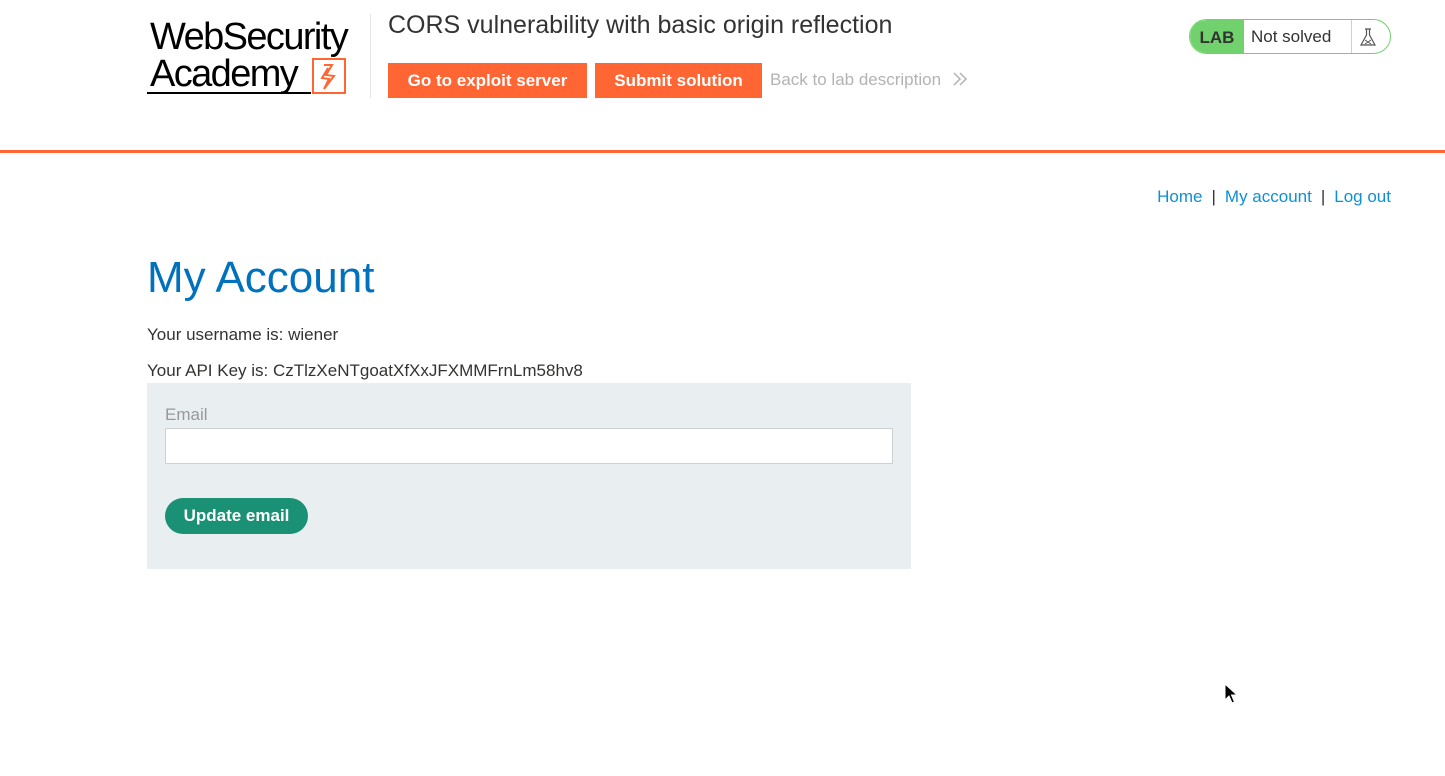 This screenshot has width=1445, height=776. What do you see at coordinates (229, 93) in the screenshot?
I see `logo-underline` at bounding box center [229, 93].